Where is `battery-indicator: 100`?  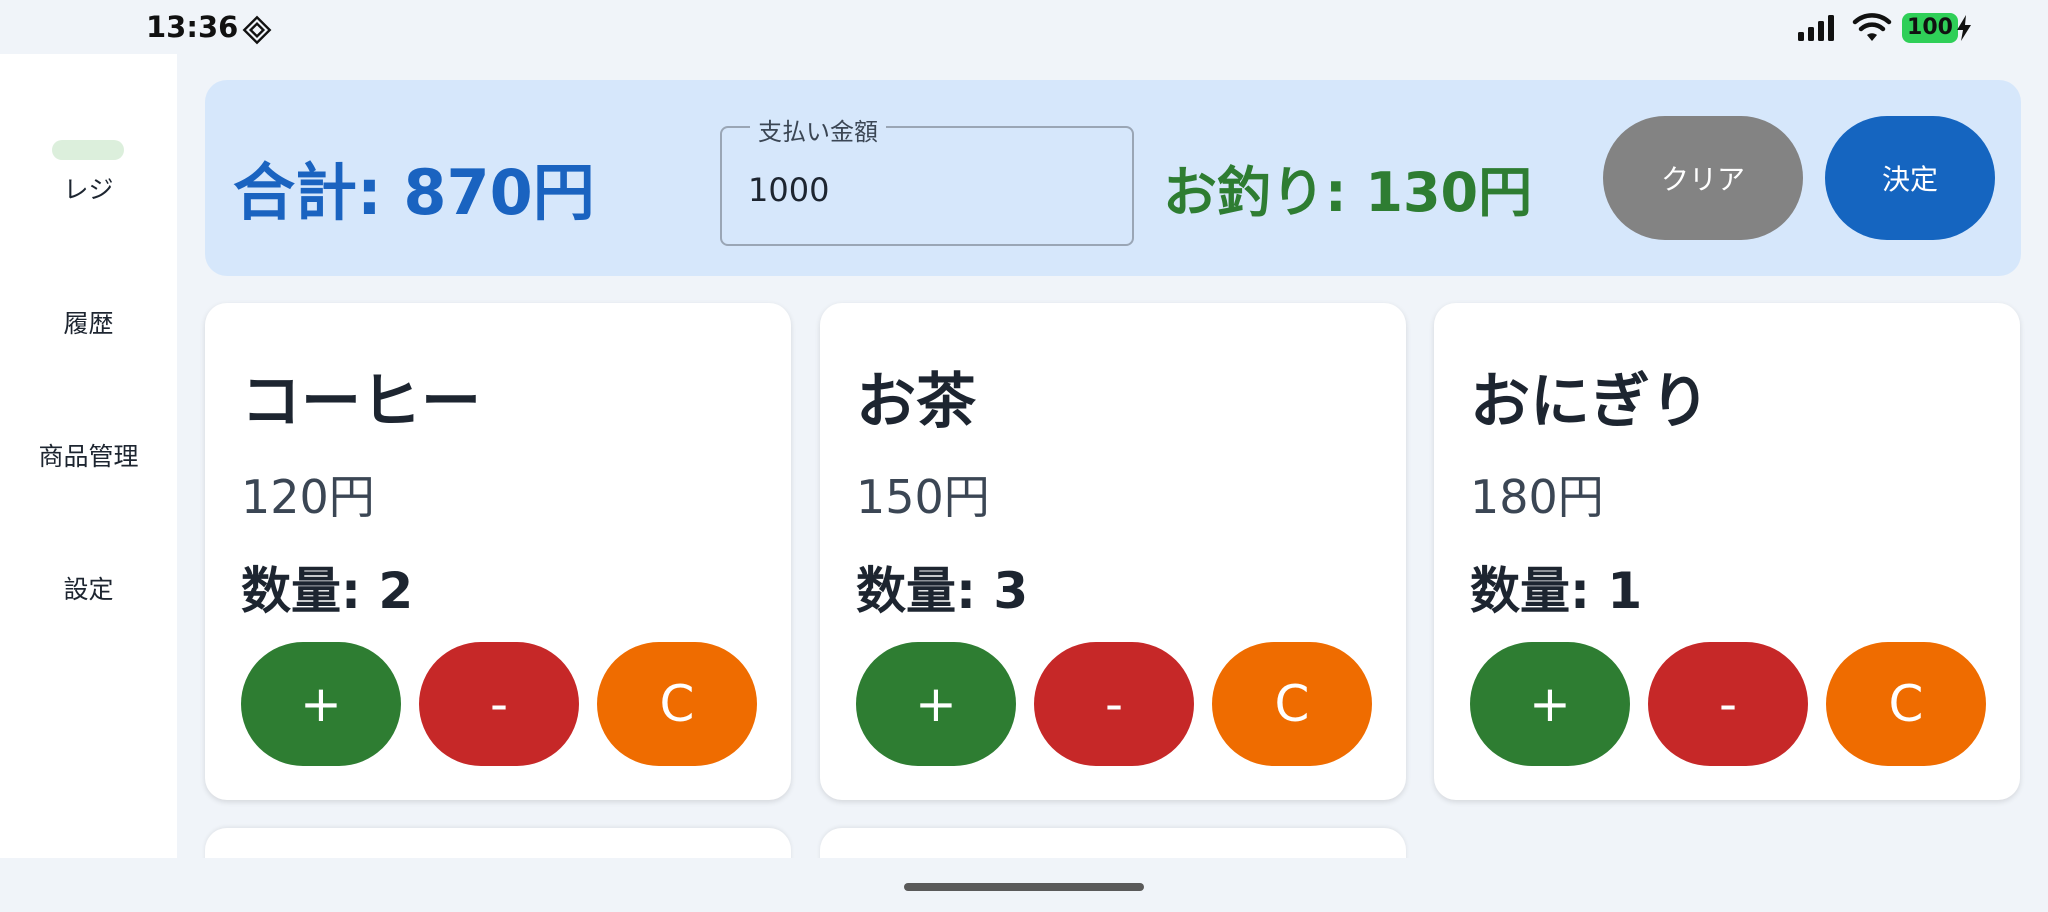 battery-indicator: 100 is located at coordinates (1930, 28).